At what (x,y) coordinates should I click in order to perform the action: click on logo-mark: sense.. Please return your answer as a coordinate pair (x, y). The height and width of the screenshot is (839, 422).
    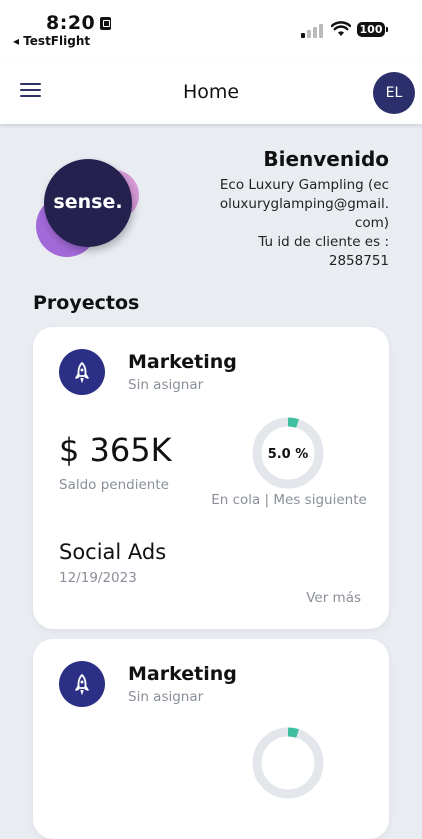
    Looking at the image, I should click on (88, 203).